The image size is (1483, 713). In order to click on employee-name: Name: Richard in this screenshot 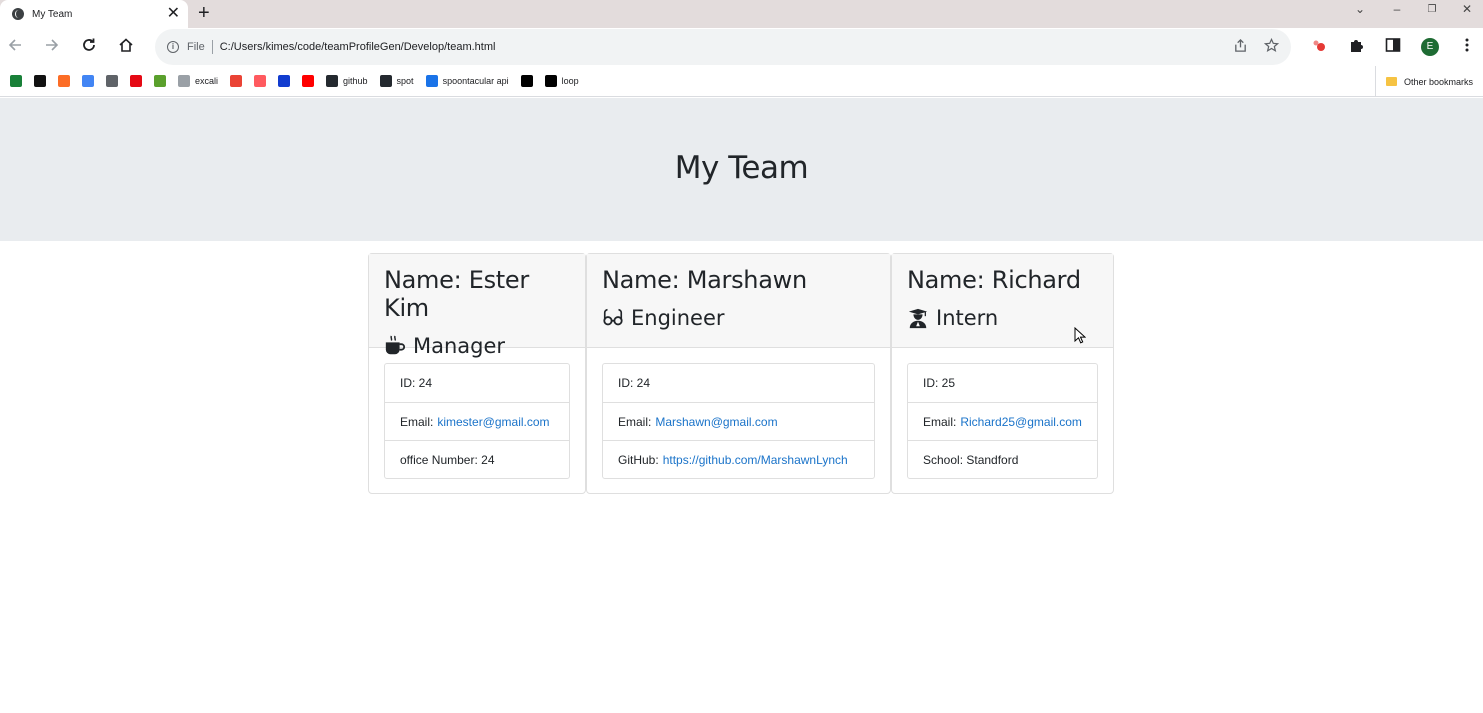, I will do `click(994, 280)`.